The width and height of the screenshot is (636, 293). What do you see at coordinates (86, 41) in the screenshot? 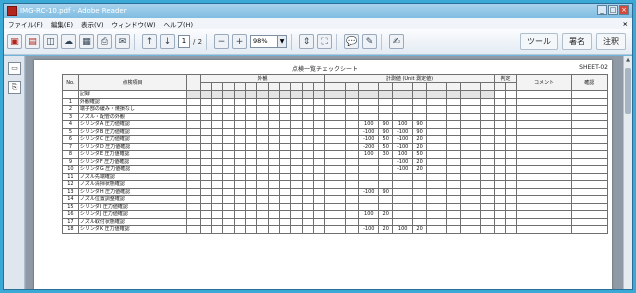
I see `save-icon: ▦` at bounding box center [86, 41].